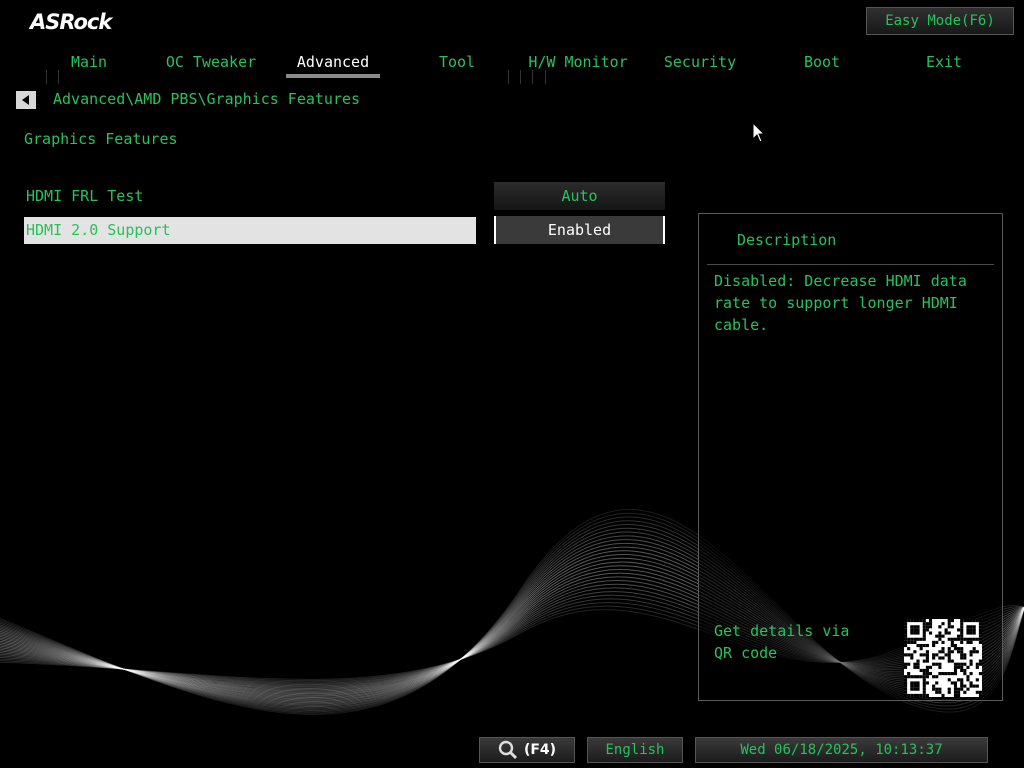 The height and width of the screenshot is (768, 1024). What do you see at coordinates (101, 139) in the screenshot?
I see `page-title: Graphics Features` at bounding box center [101, 139].